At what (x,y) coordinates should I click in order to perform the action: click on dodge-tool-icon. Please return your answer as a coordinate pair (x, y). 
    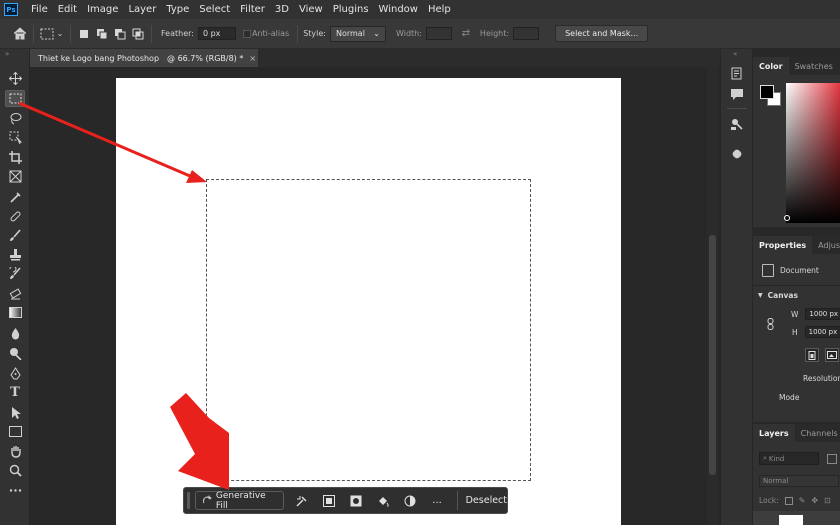
    Looking at the image, I should click on (15, 353).